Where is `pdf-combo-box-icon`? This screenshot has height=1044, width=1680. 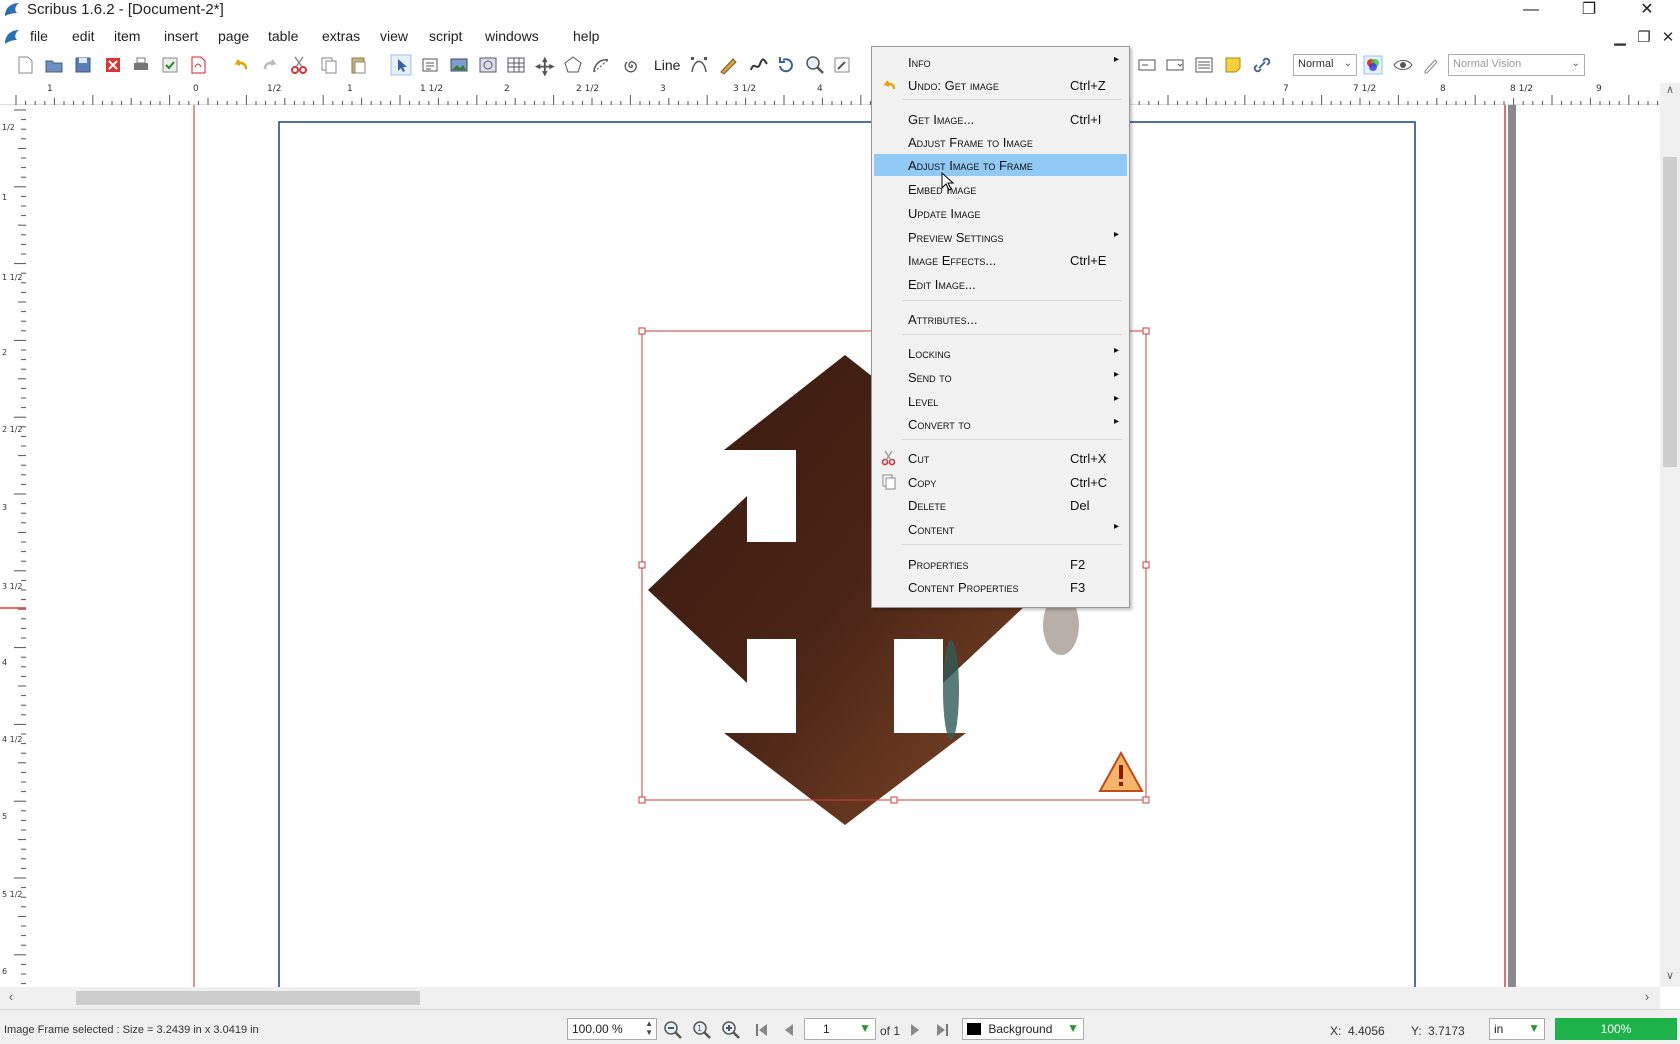 pdf-combo-box-icon is located at coordinates (1175, 65).